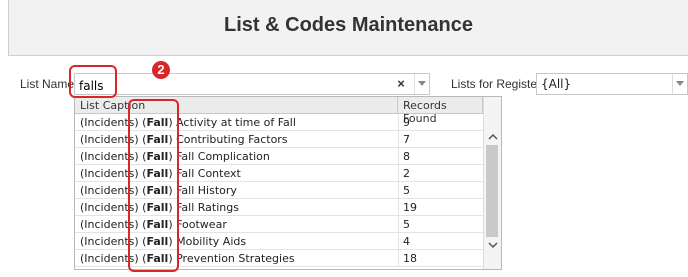 The height and width of the screenshot is (277, 688). Describe the element at coordinates (410, 207) in the screenshot. I see `list-item-count: 19` at that location.